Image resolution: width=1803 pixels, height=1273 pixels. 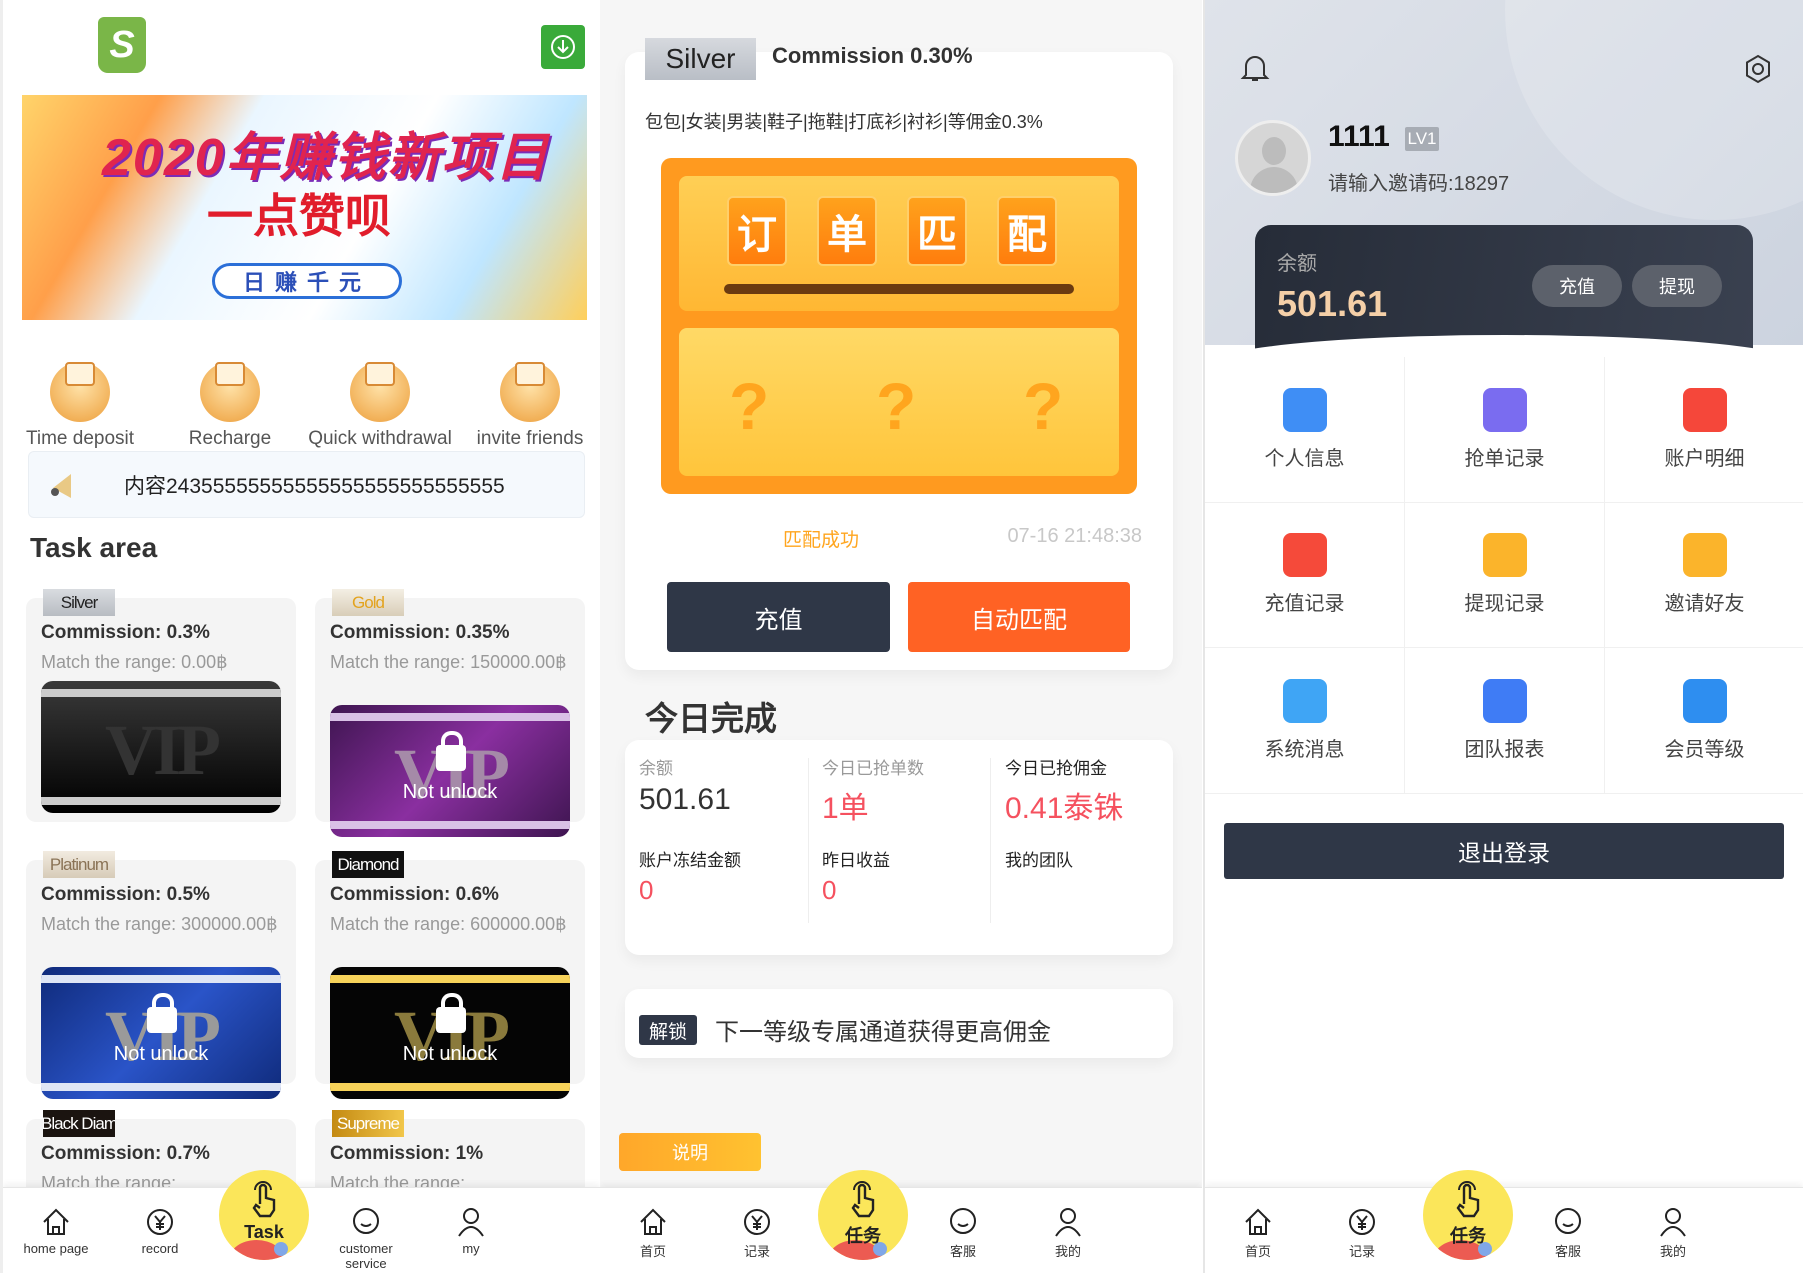 What do you see at coordinates (125, 632) in the screenshot?
I see `commission-rate: Commission: 0.3%` at bounding box center [125, 632].